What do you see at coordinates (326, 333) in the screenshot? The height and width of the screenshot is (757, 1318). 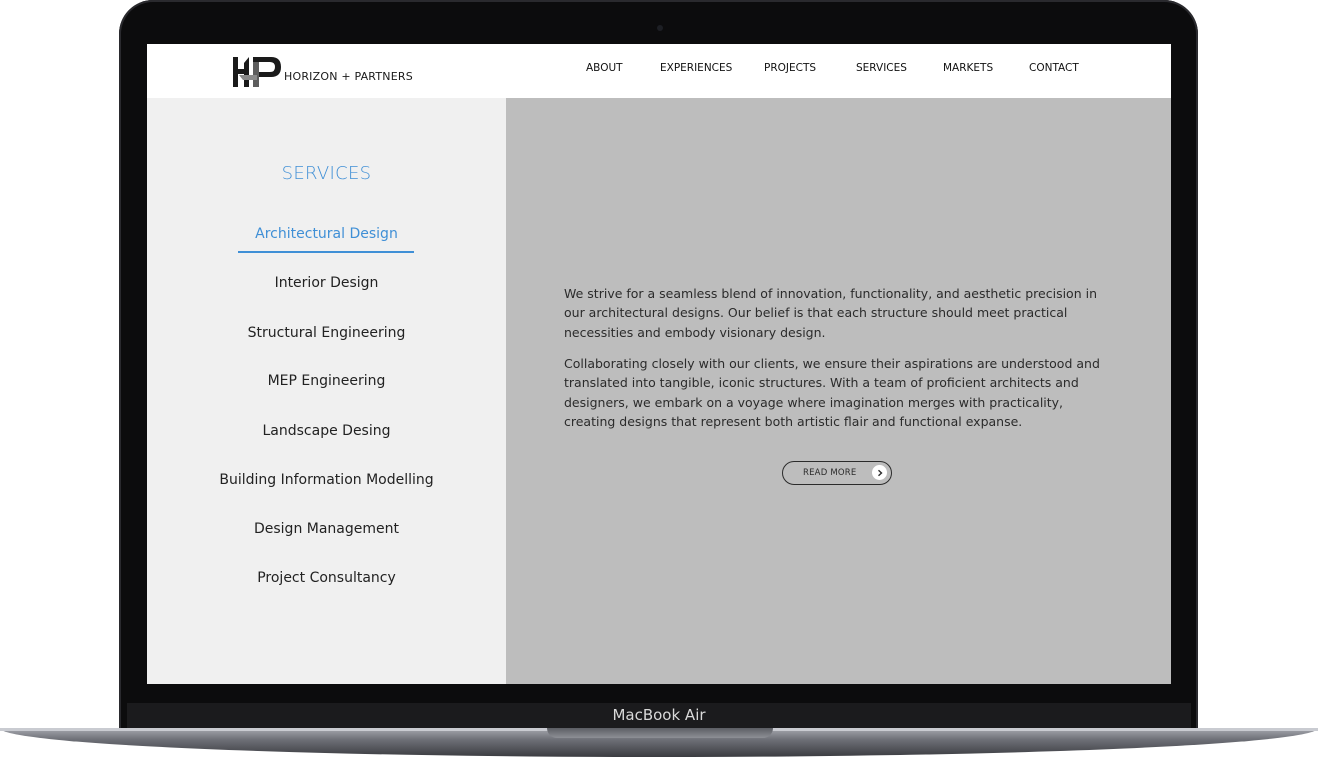 I see `service-structural-engineering: Structural Engineering` at bounding box center [326, 333].